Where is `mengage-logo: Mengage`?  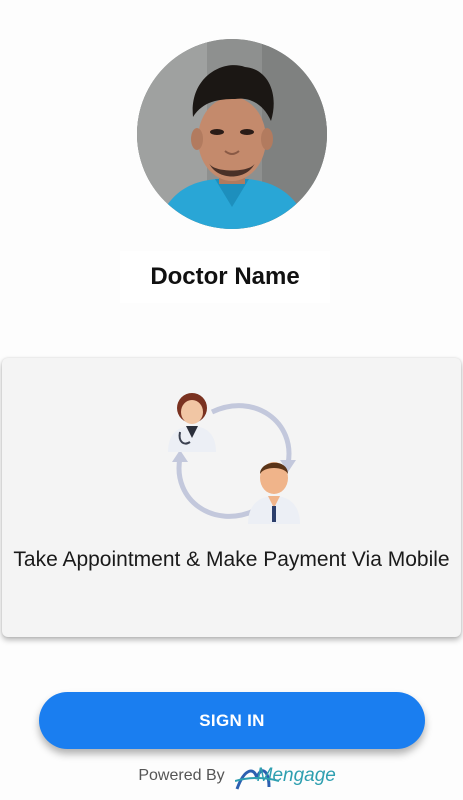
mengage-logo: Mengage is located at coordinates (285, 776).